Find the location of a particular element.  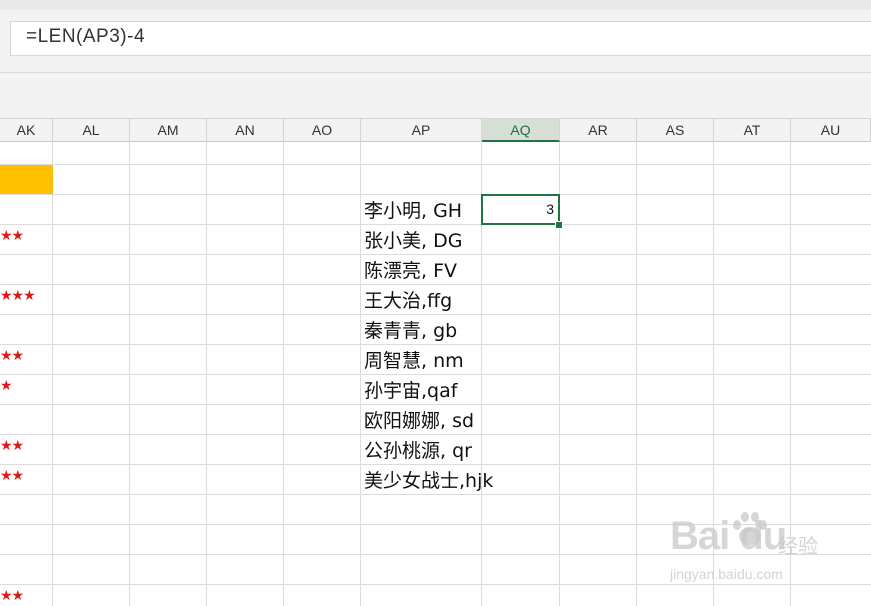

column-header-as: AS is located at coordinates (675, 130).